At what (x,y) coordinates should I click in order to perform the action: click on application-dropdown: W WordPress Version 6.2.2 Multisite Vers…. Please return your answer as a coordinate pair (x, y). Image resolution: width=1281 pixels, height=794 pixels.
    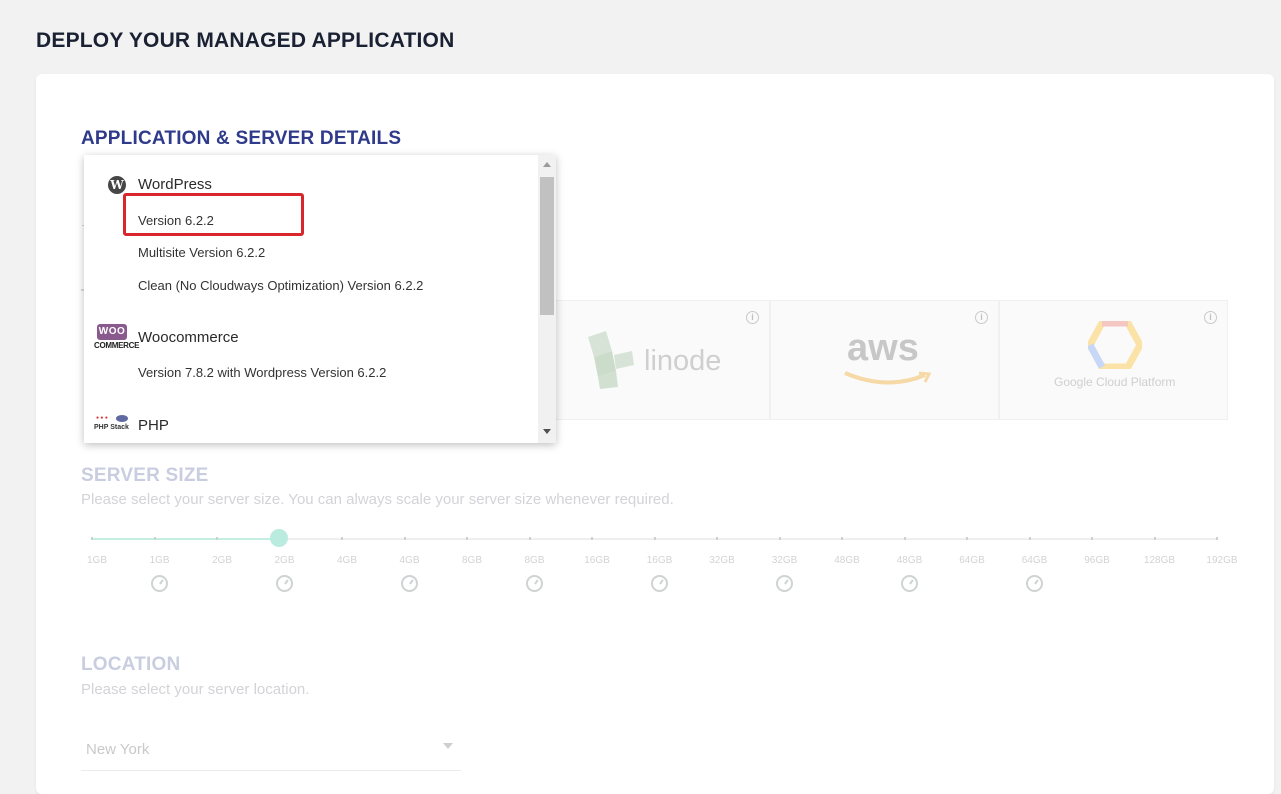
    Looking at the image, I should click on (320, 299).